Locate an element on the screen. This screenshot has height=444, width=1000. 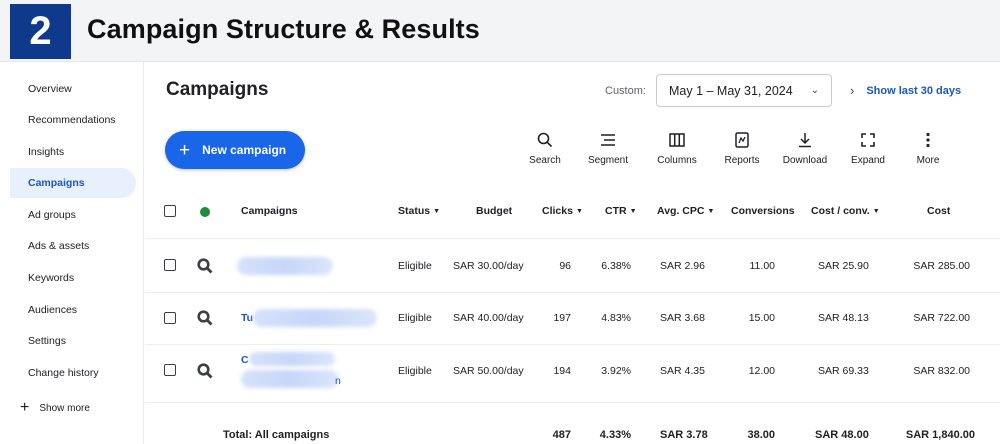
toolbar-segment-label: Segment is located at coordinates (608, 160).